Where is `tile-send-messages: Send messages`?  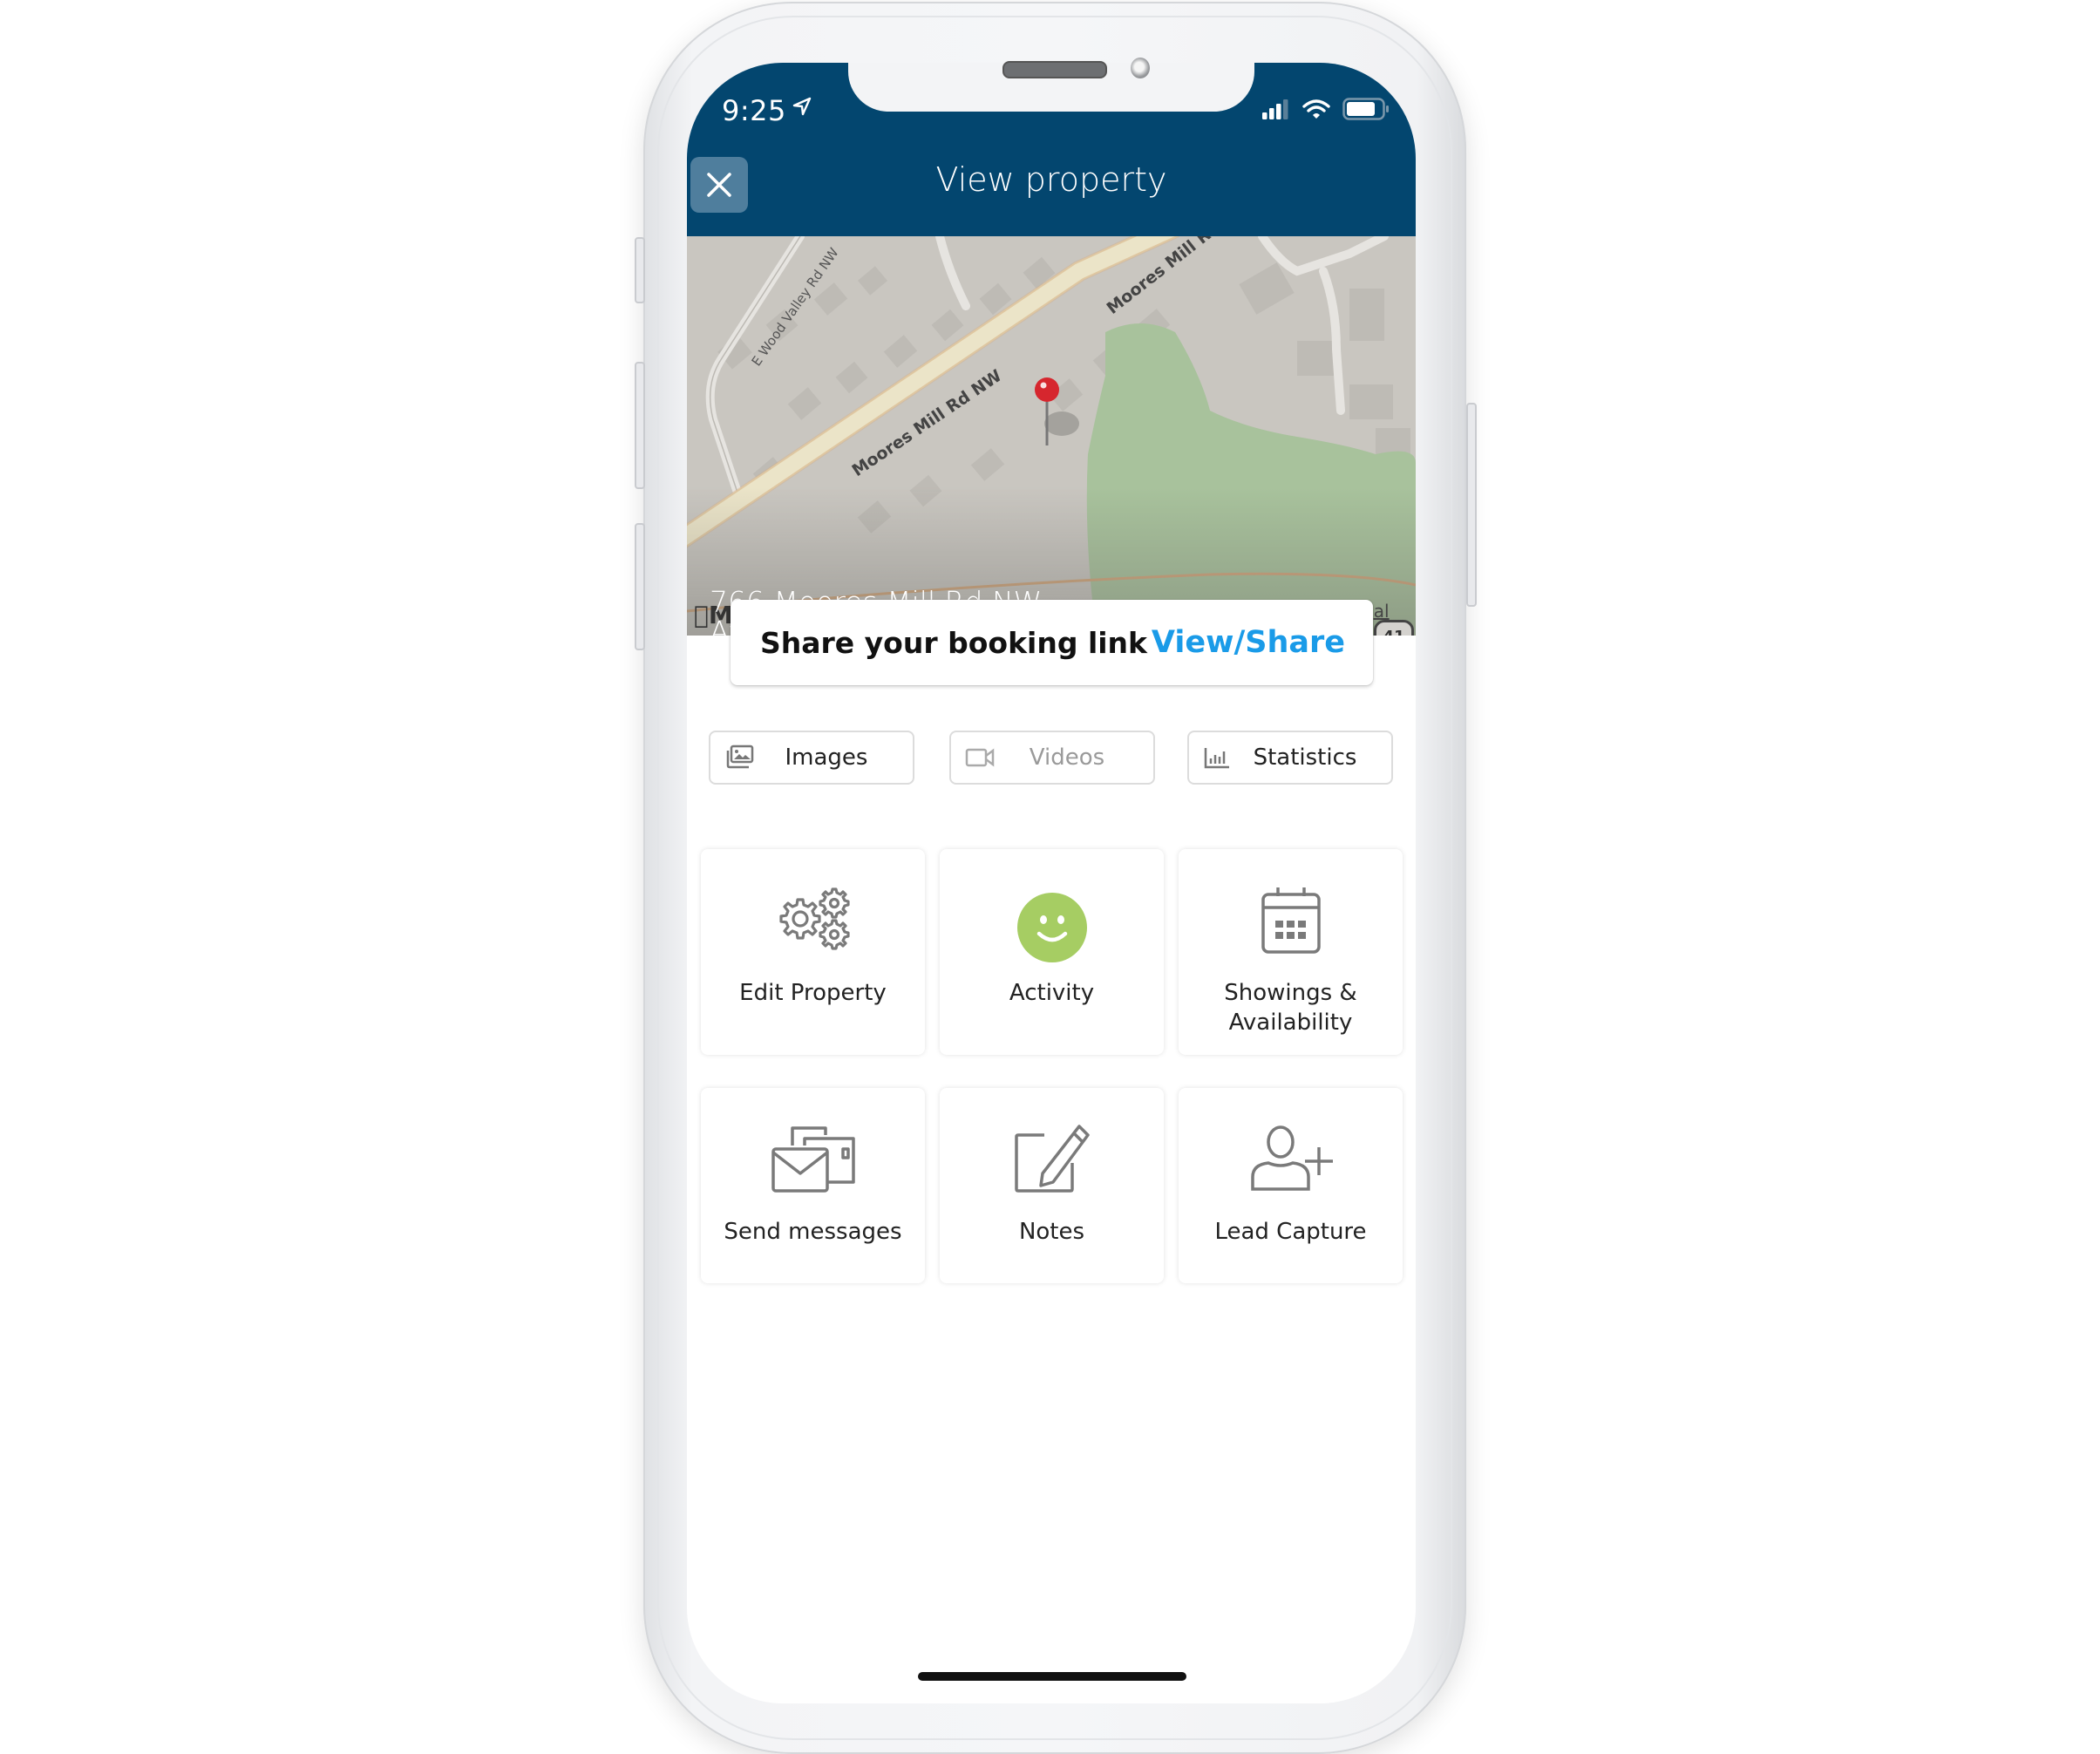
tile-send-messages: Send messages is located at coordinates (813, 1185).